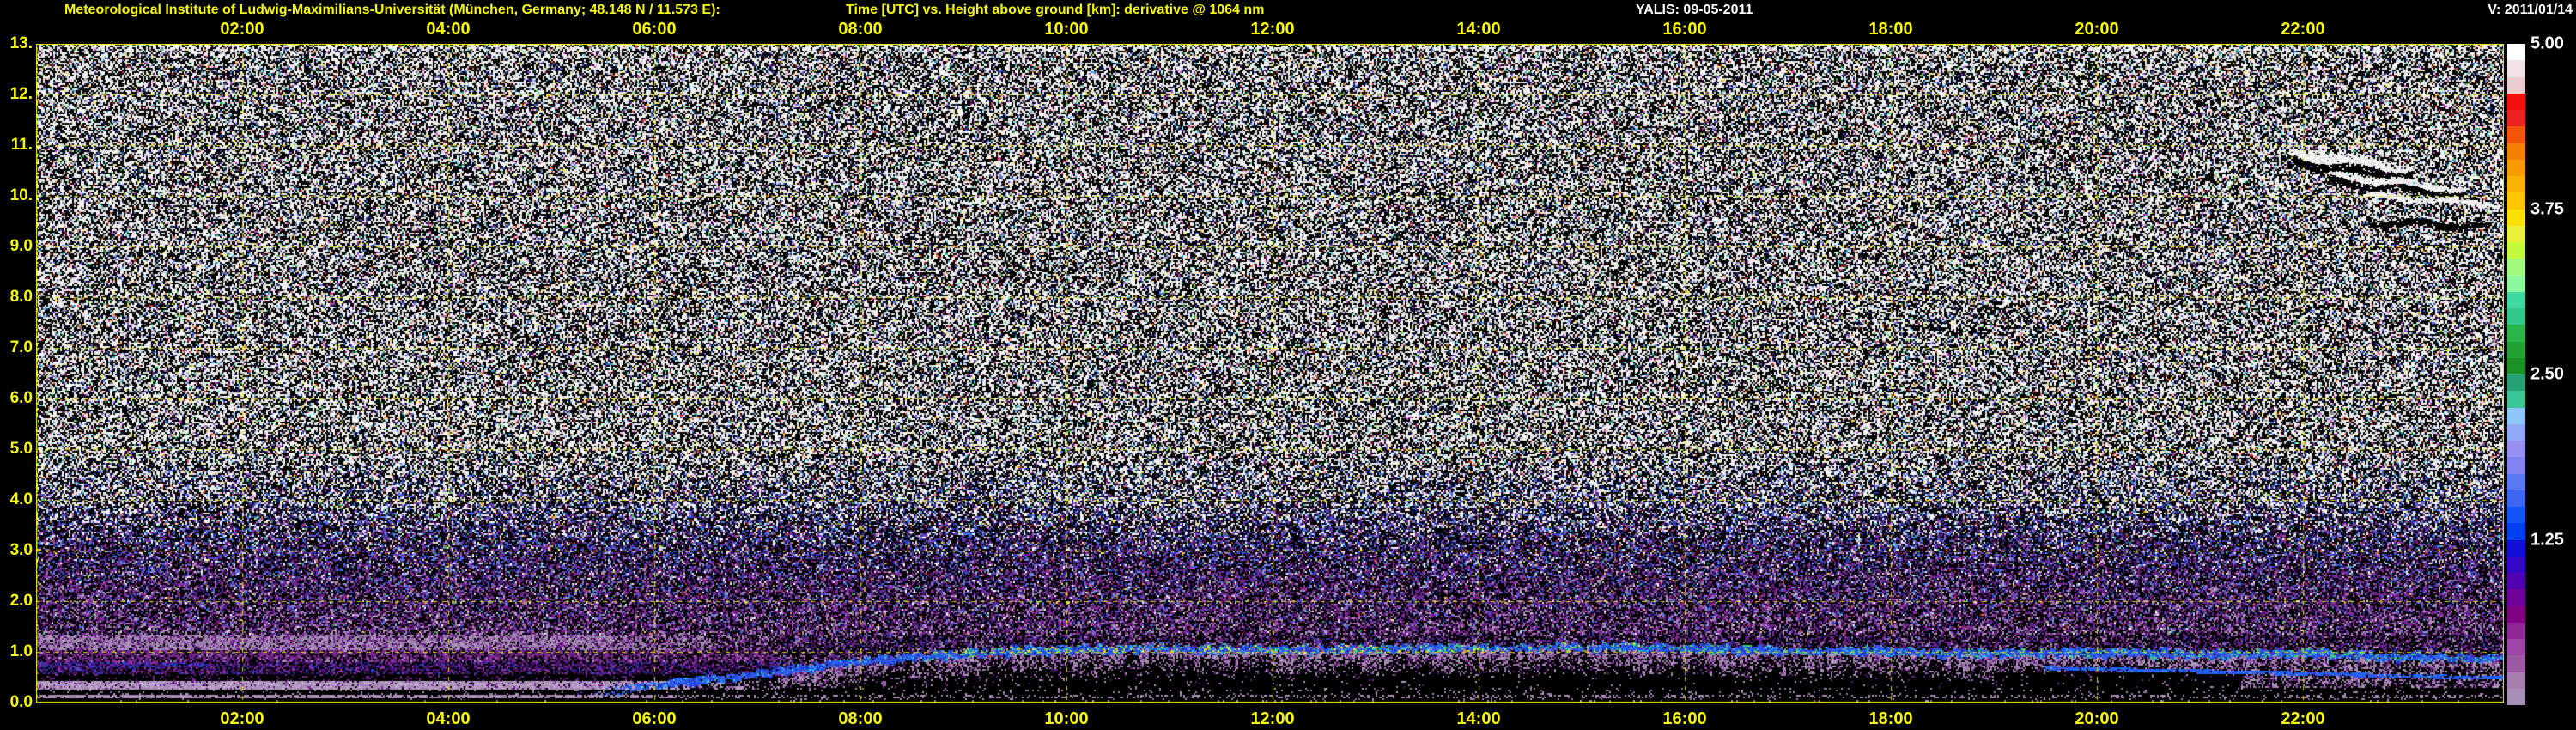 The height and width of the screenshot is (730, 2576). What do you see at coordinates (1685, 29) in the screenshot?
I see `x-tick-top: 16:00` at bounding box center [1685, 29].